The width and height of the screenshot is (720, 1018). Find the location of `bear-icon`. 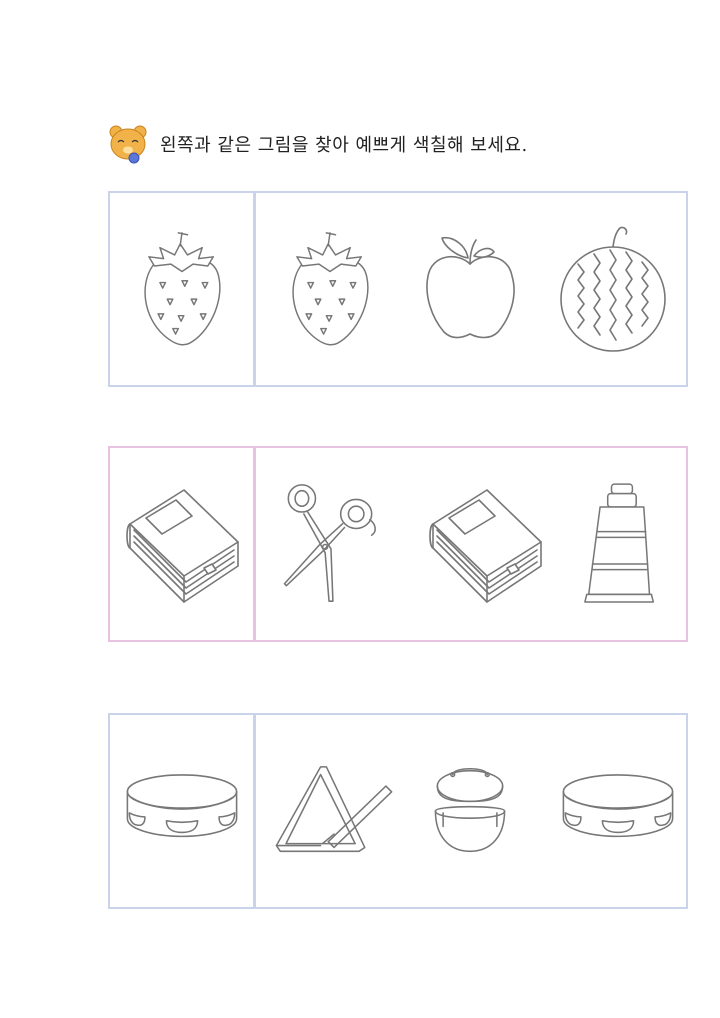

bear-icon is located at coordinates (128, 144).